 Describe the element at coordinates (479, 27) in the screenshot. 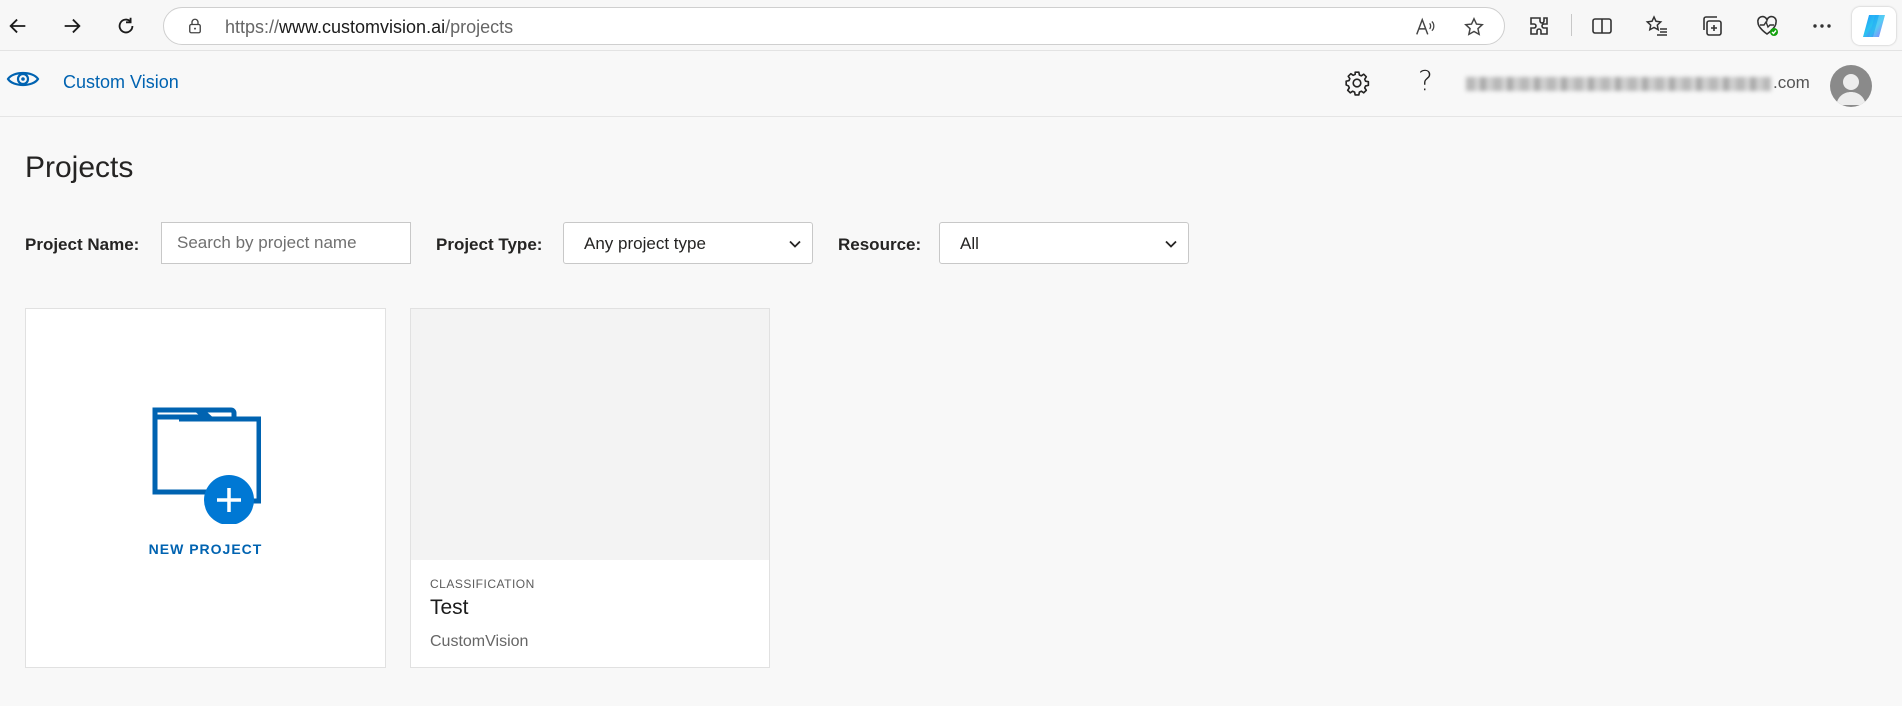

I see `url-path: /projects` at that location.